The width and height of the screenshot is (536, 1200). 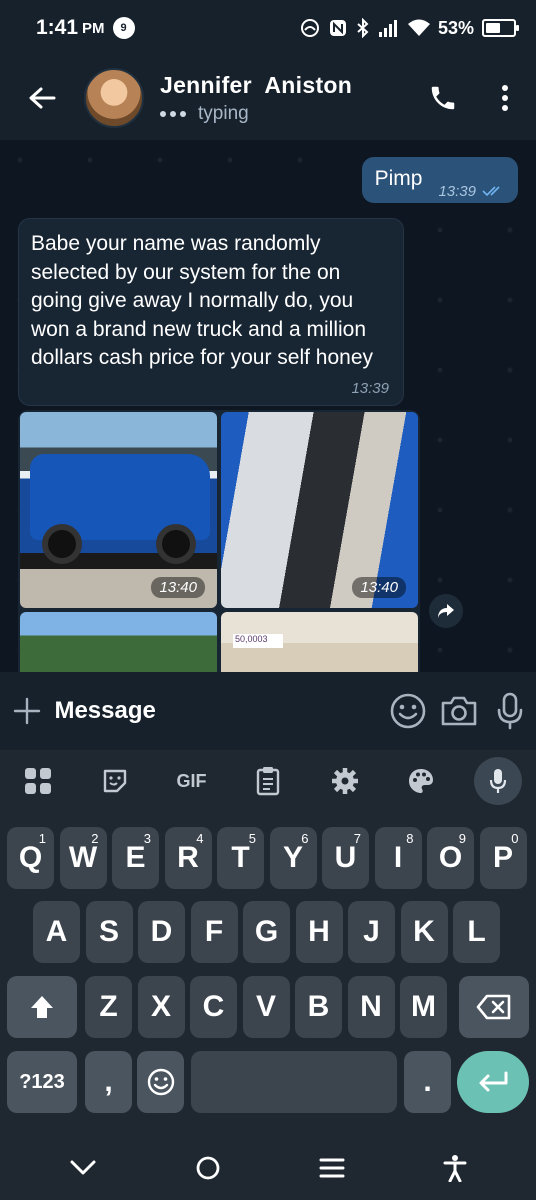 I want to click on comma-key-label: ,, so click(x=108, y=1081).